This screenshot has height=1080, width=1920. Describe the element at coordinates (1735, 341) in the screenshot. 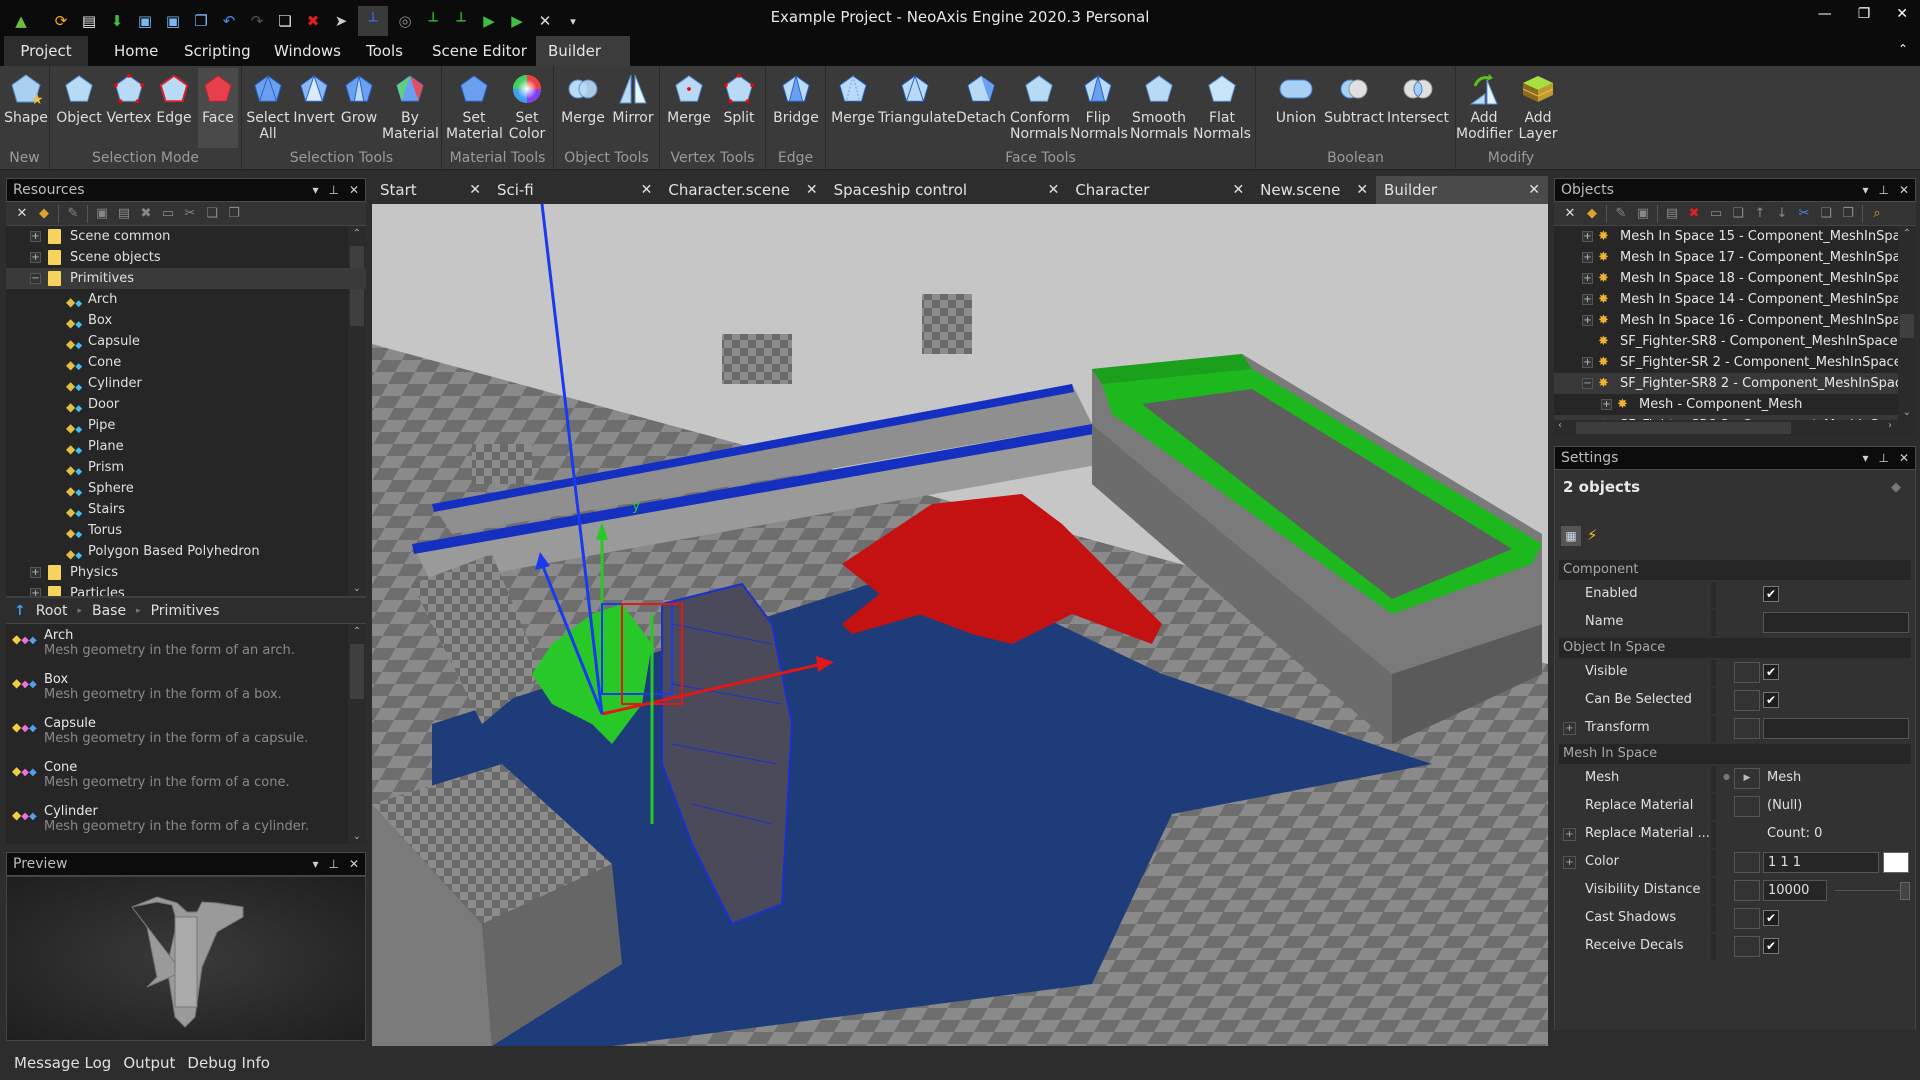

I see `object-tree-row: ✸ SF_Fighter-SR8 - Component_MeshInSpace` at that location.